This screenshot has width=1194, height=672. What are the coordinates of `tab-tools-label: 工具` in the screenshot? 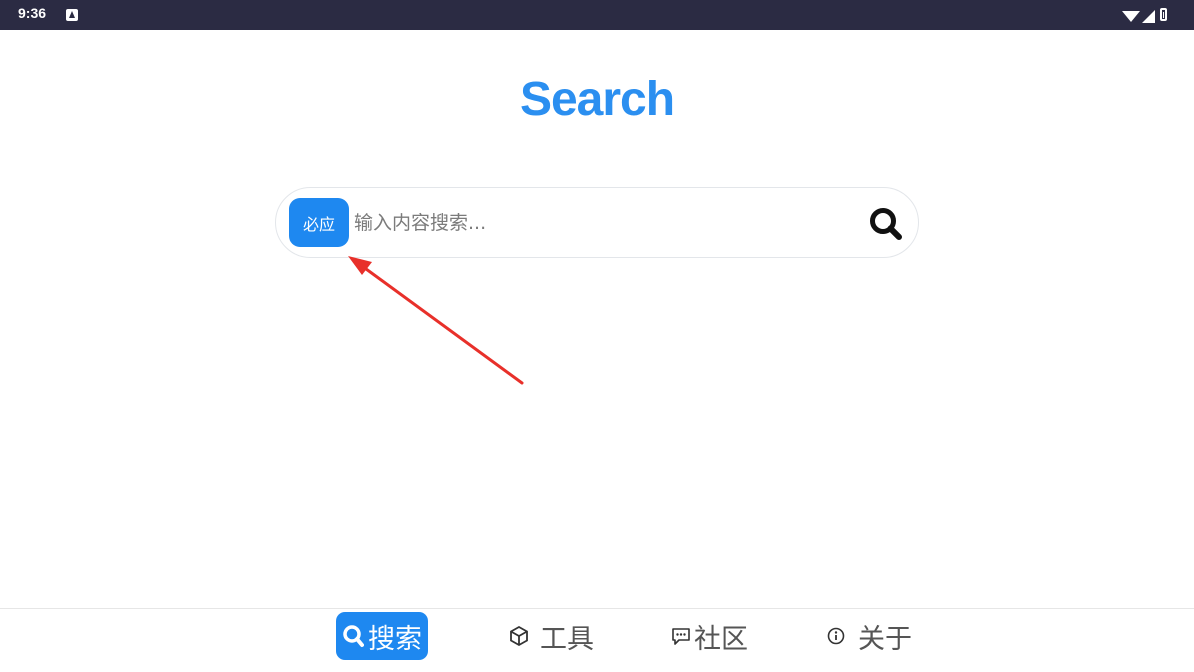 It's located at (567, 639).